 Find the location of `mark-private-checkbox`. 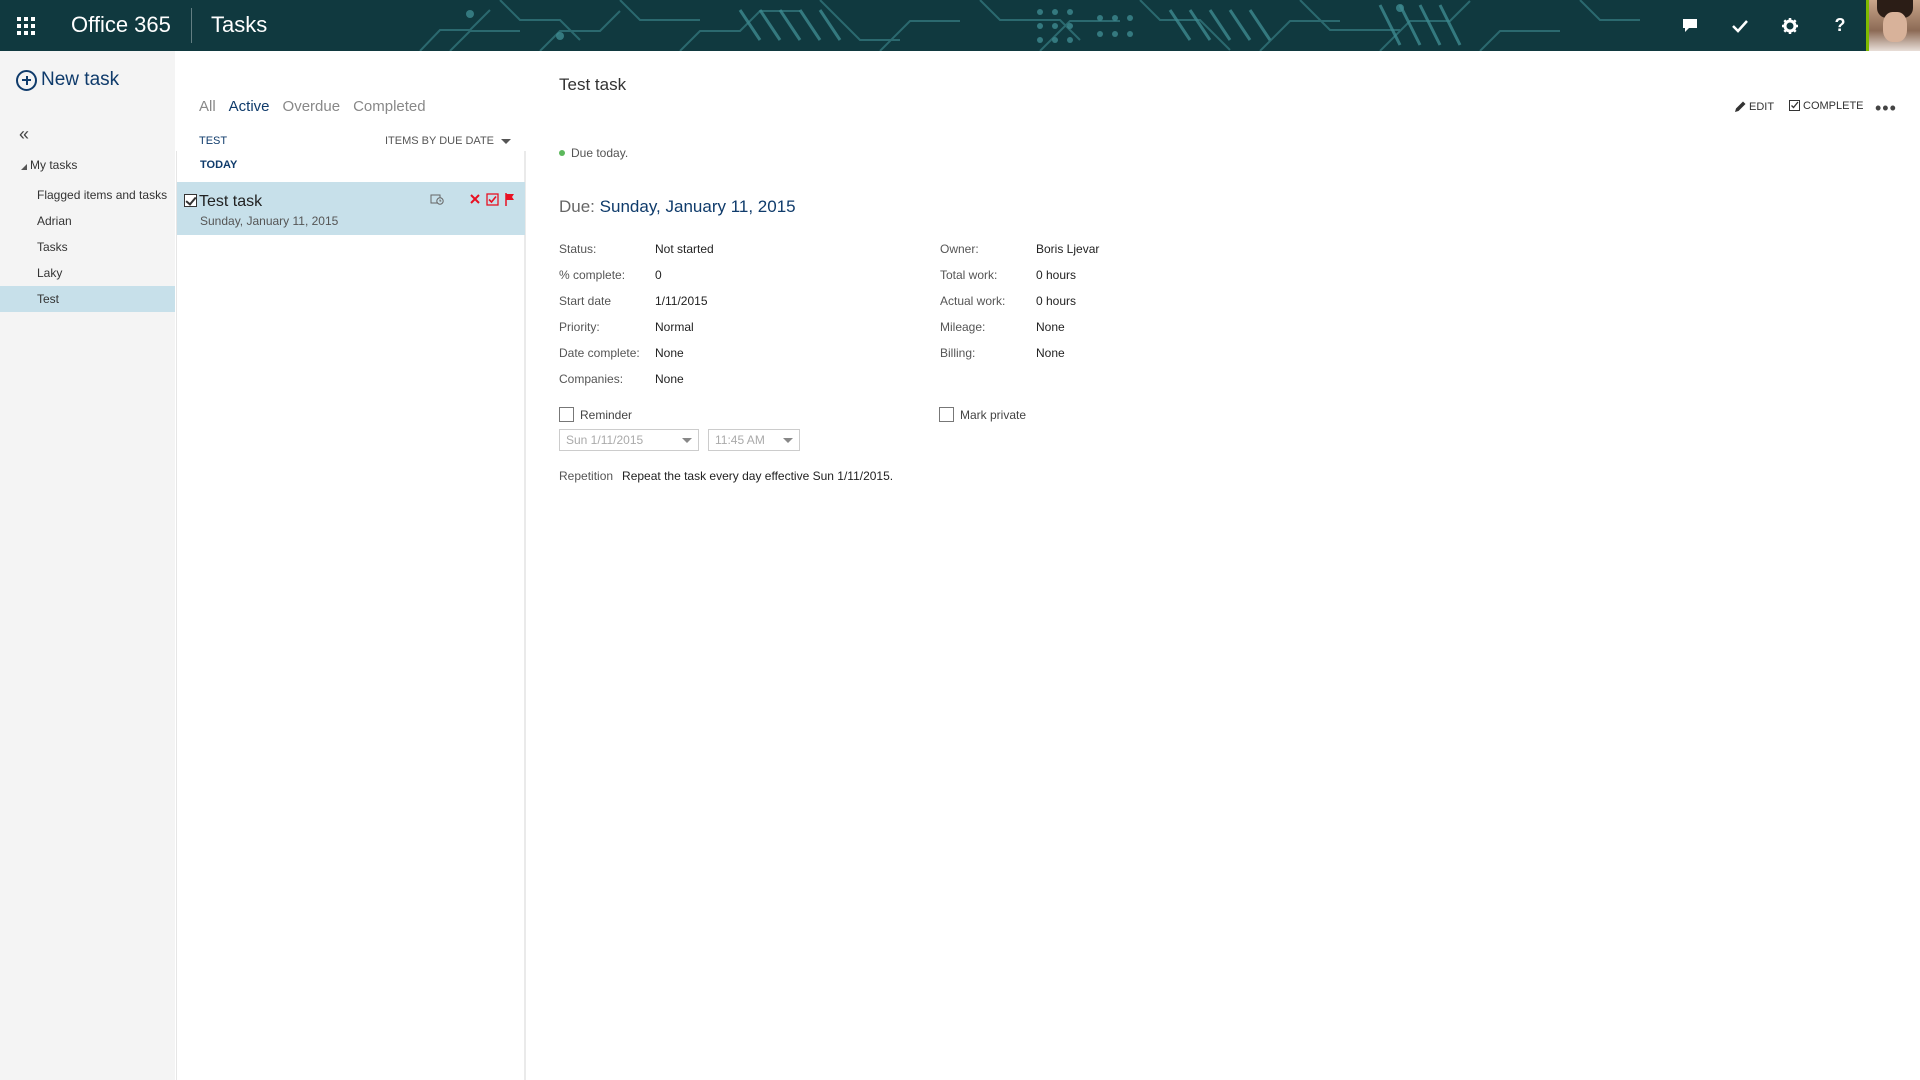

mark-private-checkbox is located at coordinates (946, 414).